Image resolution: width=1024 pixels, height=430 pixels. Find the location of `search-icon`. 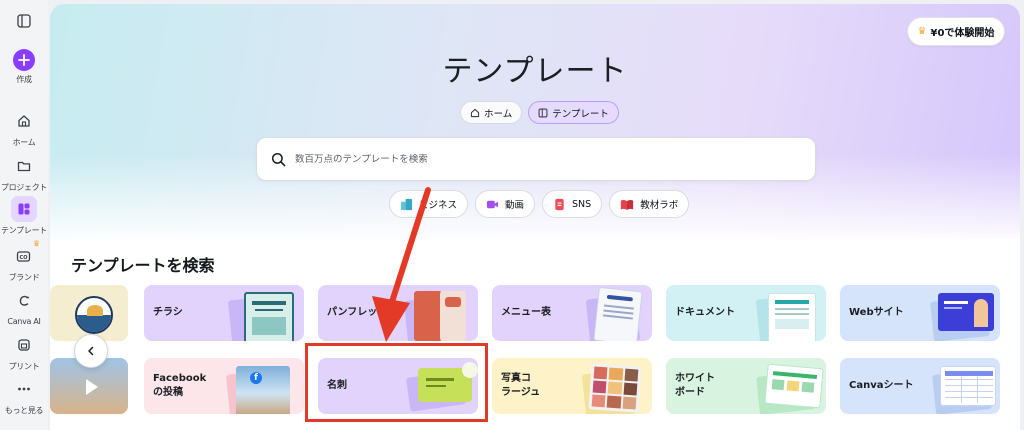

search-icon is located at coordinates (278, 159).